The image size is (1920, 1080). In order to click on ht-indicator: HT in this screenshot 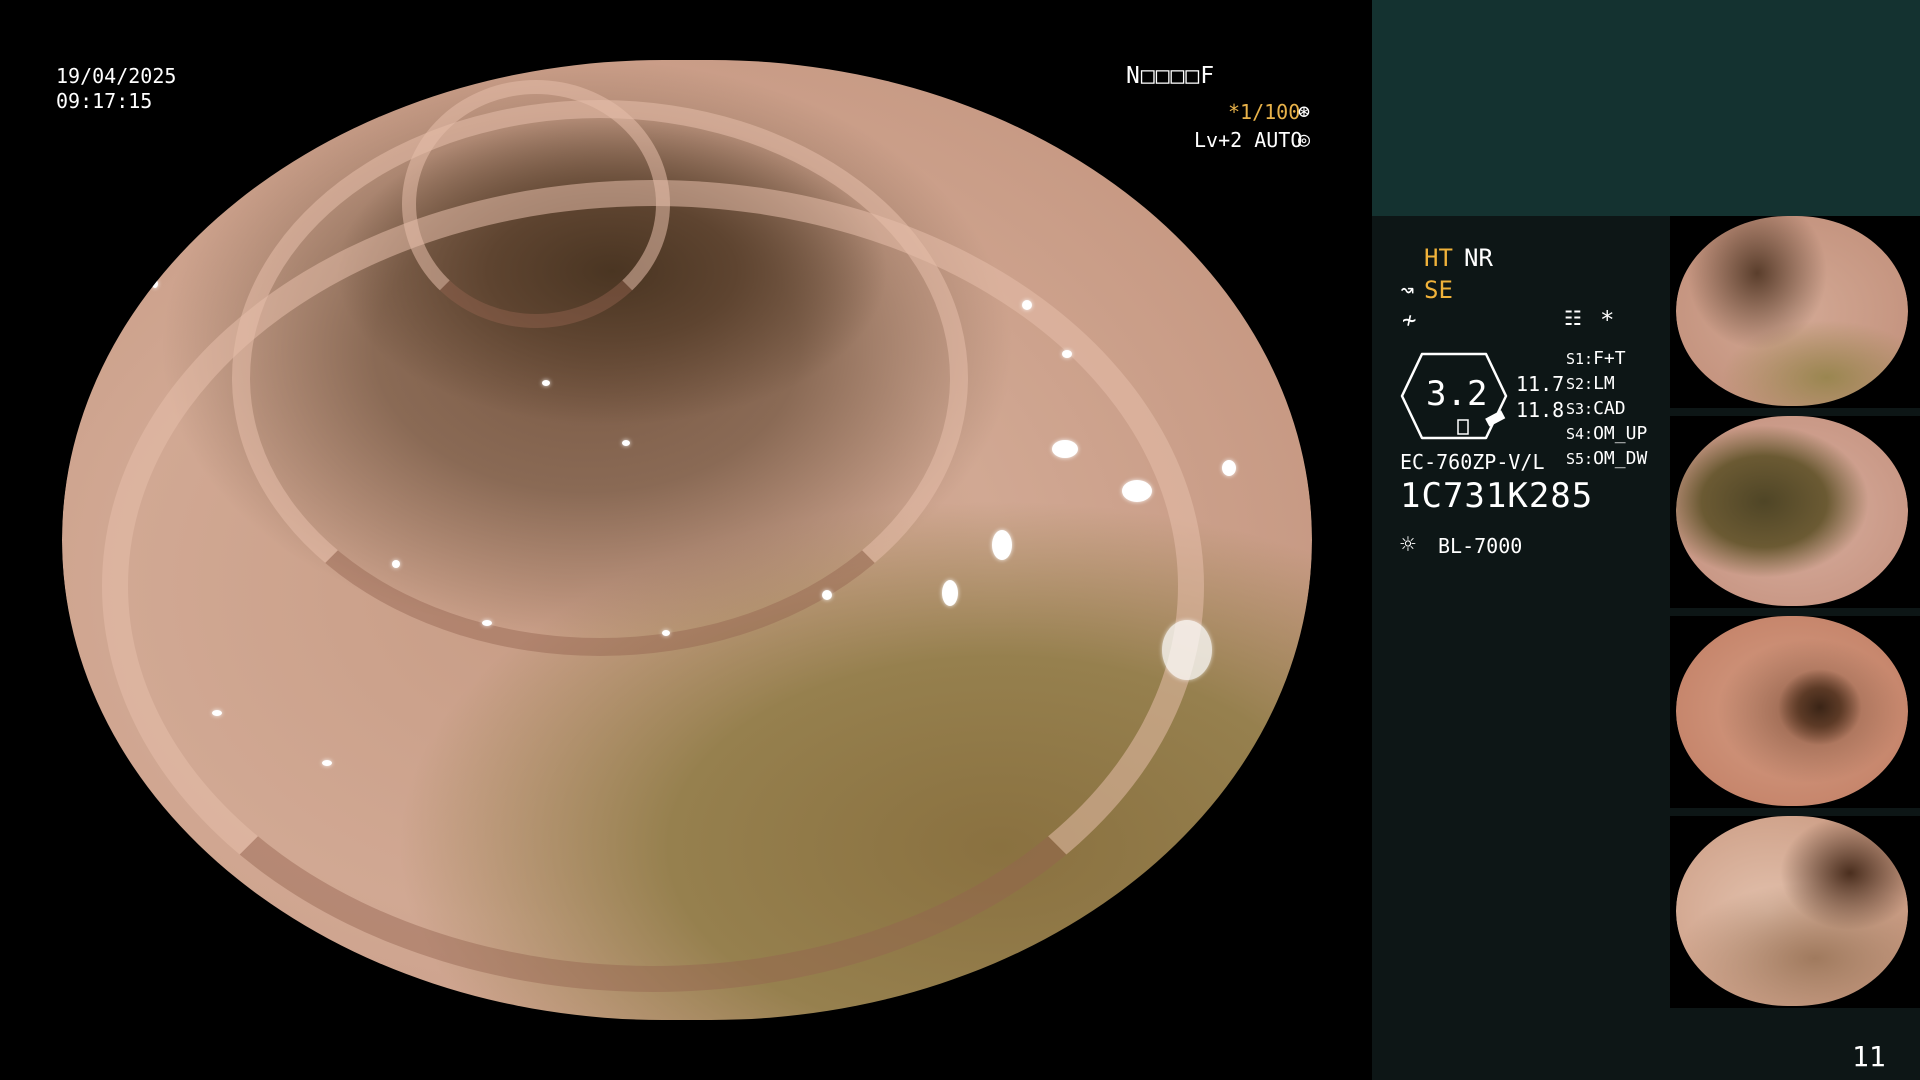, I will do `click(1438, 258)`.